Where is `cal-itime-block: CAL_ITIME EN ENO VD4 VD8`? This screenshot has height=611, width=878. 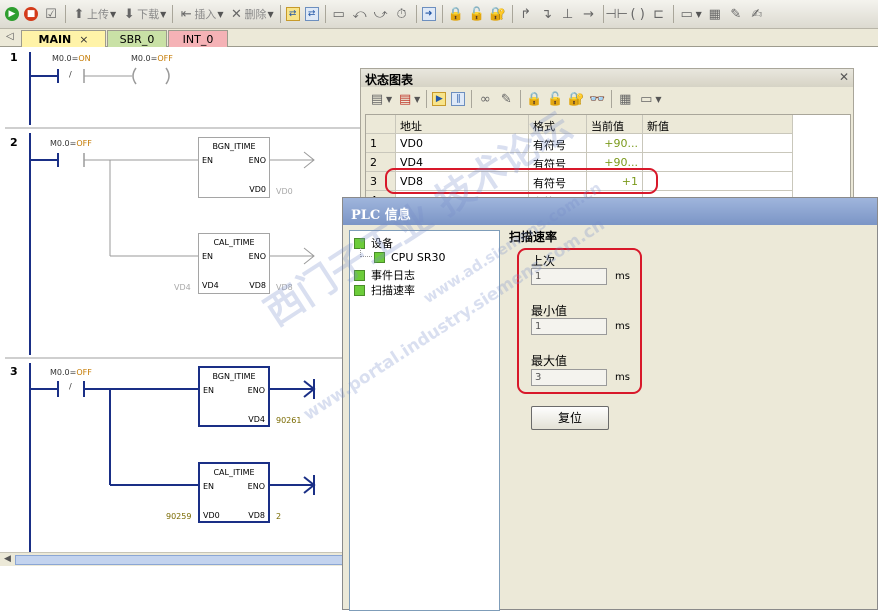 cal-itime-block: CAL_ITIME EN ENO VD4 VD8 is located at coordinates (234, 263).